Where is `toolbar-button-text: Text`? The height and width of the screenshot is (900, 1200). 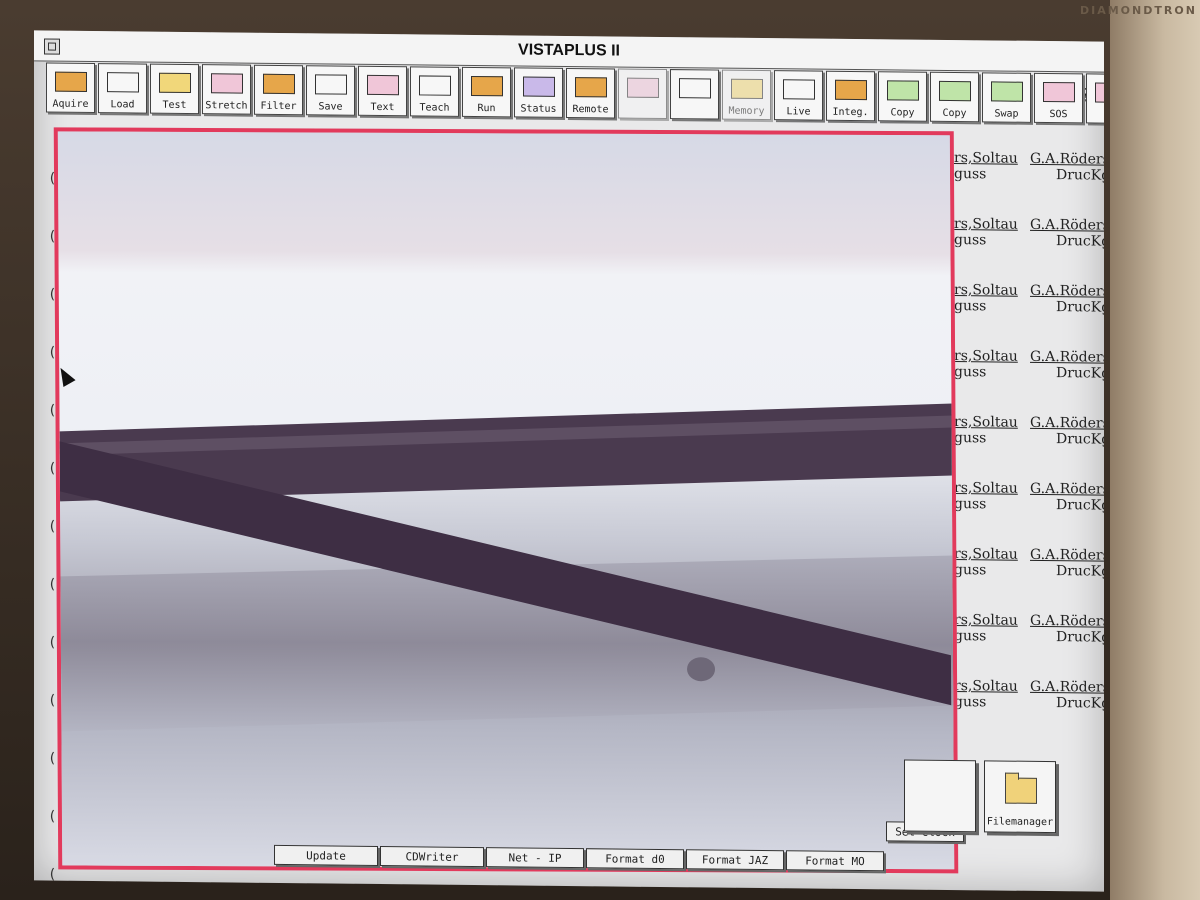 toolbar-button-text: Text is located at coordinates (382, 91).